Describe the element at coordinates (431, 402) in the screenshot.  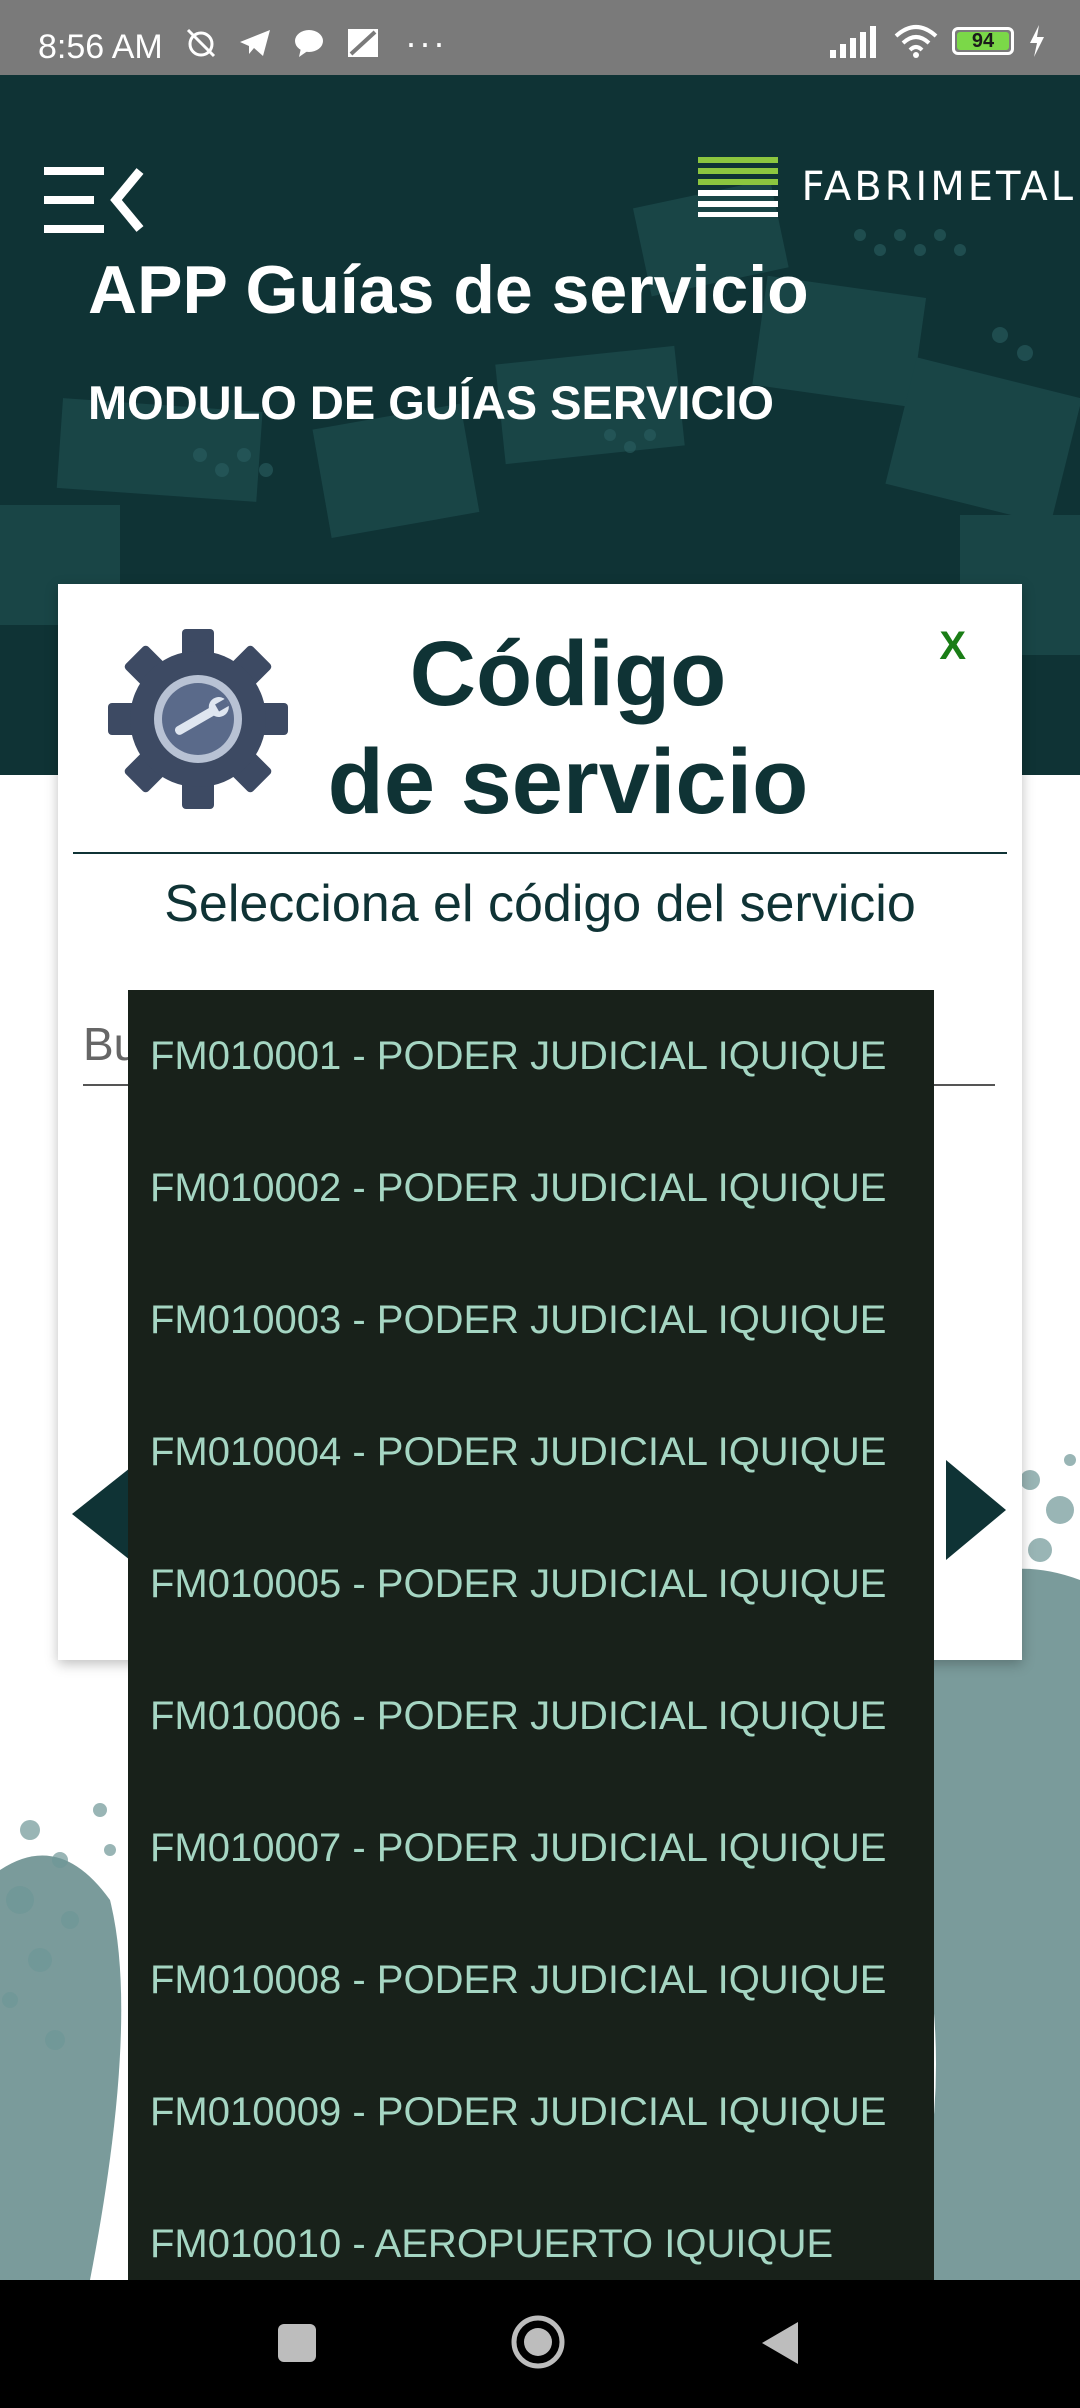
I see `page-subtitle: MODULO DE GUÍAS SERVICIO` at that location.